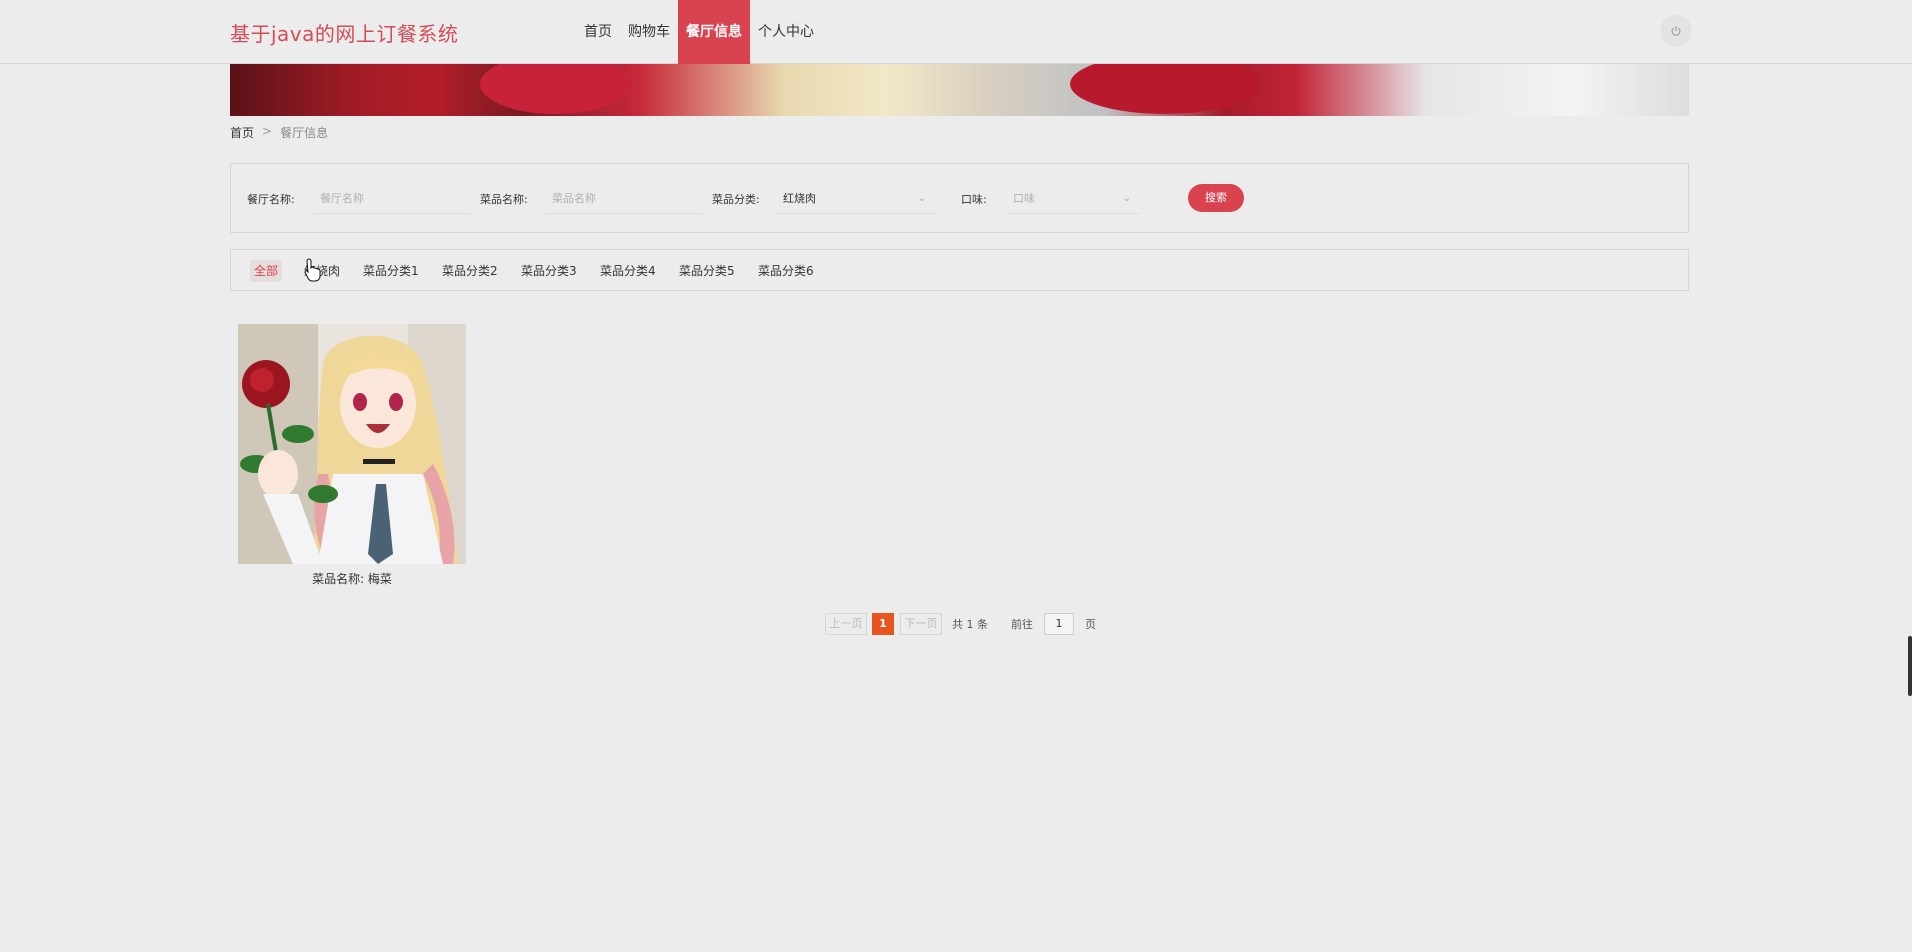 The width and height of the screenshot is (1912, 952). What do you see at coordinates (883, 624) in the screenshot?
I see `page-number-1: 1` at bounding box center [883, 624].